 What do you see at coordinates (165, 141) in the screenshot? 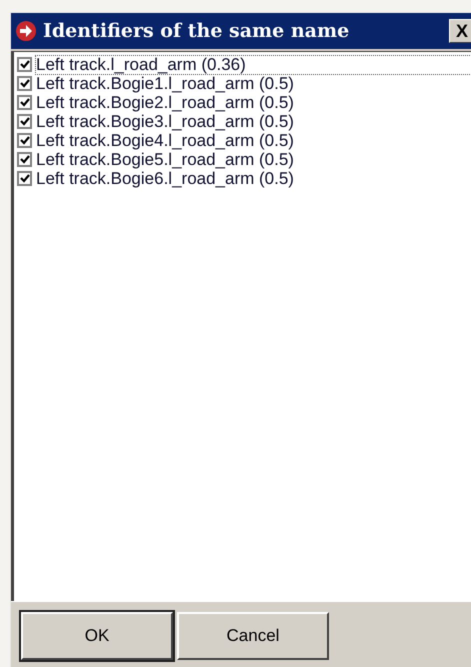
I see `list-item: Left track.Bogie4.l_road_arm (0.5)` at bounding box center [165, 141].